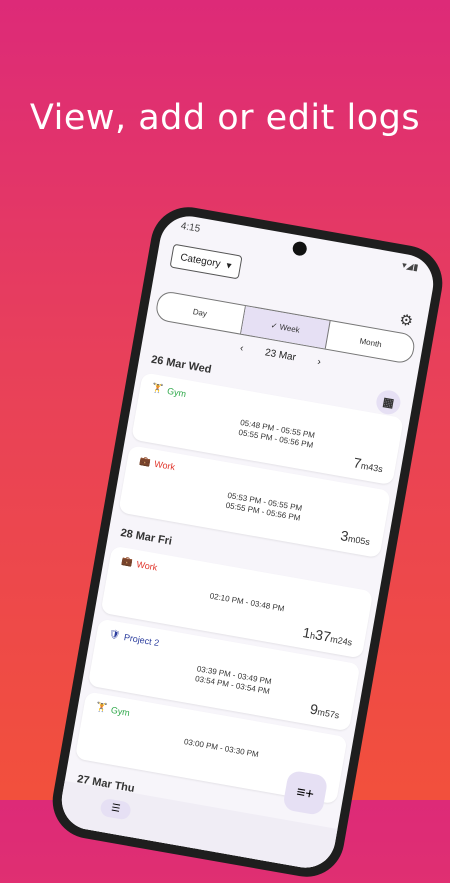 The height and width of the screenshot is (883, 450). Describe the element at coordinates (229, 265) in the screenshot. I see `chevron-down-icon: ▾` at that location.